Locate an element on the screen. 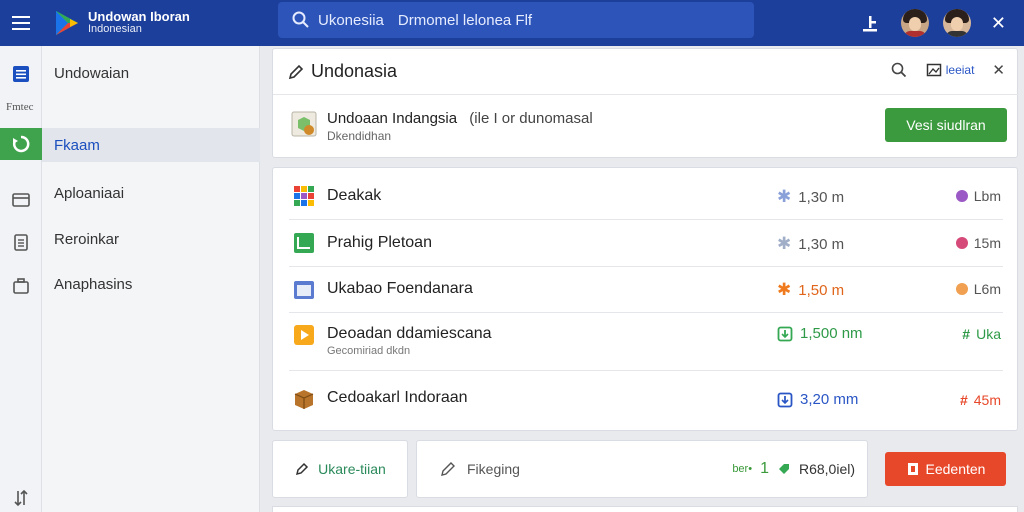  item-meta: # Uka is located at coordinates (981, 334).